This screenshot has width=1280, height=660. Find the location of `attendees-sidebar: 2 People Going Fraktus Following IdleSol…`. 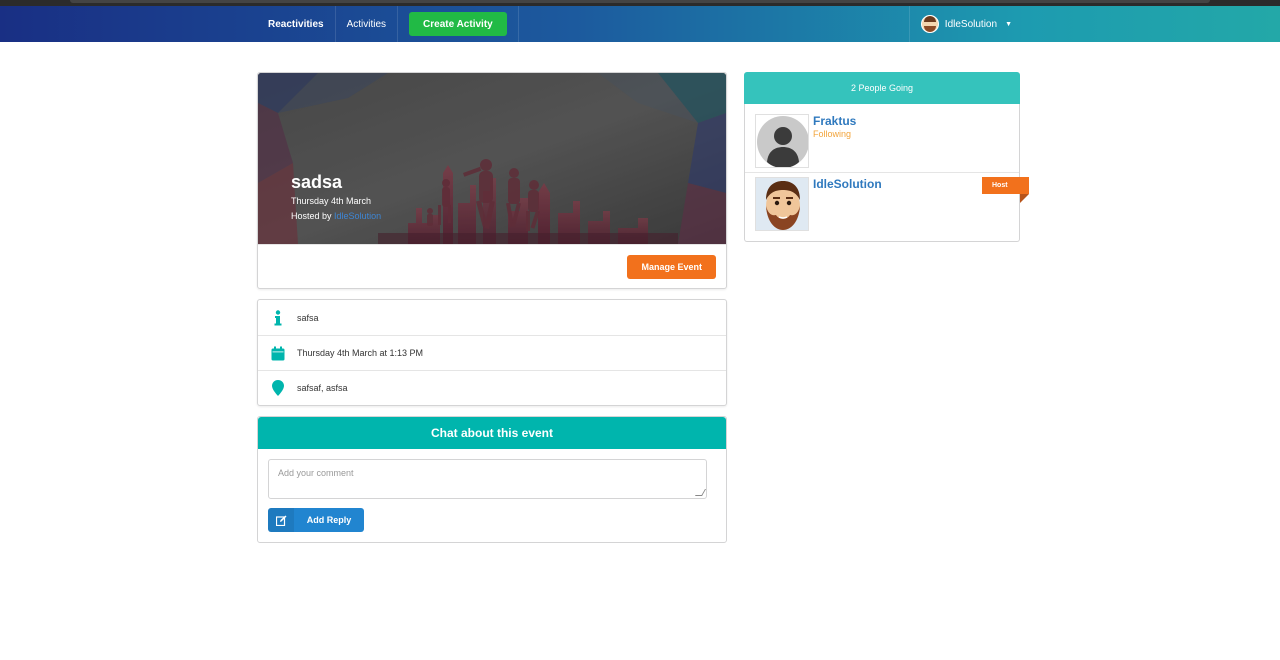

attendees-sidebar: 2 People Going Fraktus Following IdleSol… is located at coordinates (886, 157).